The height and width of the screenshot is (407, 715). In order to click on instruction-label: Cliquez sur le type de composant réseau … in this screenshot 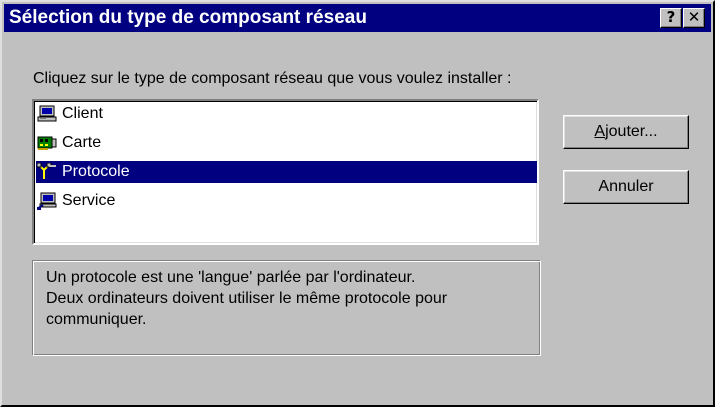, I will do `click(272, 78)`.